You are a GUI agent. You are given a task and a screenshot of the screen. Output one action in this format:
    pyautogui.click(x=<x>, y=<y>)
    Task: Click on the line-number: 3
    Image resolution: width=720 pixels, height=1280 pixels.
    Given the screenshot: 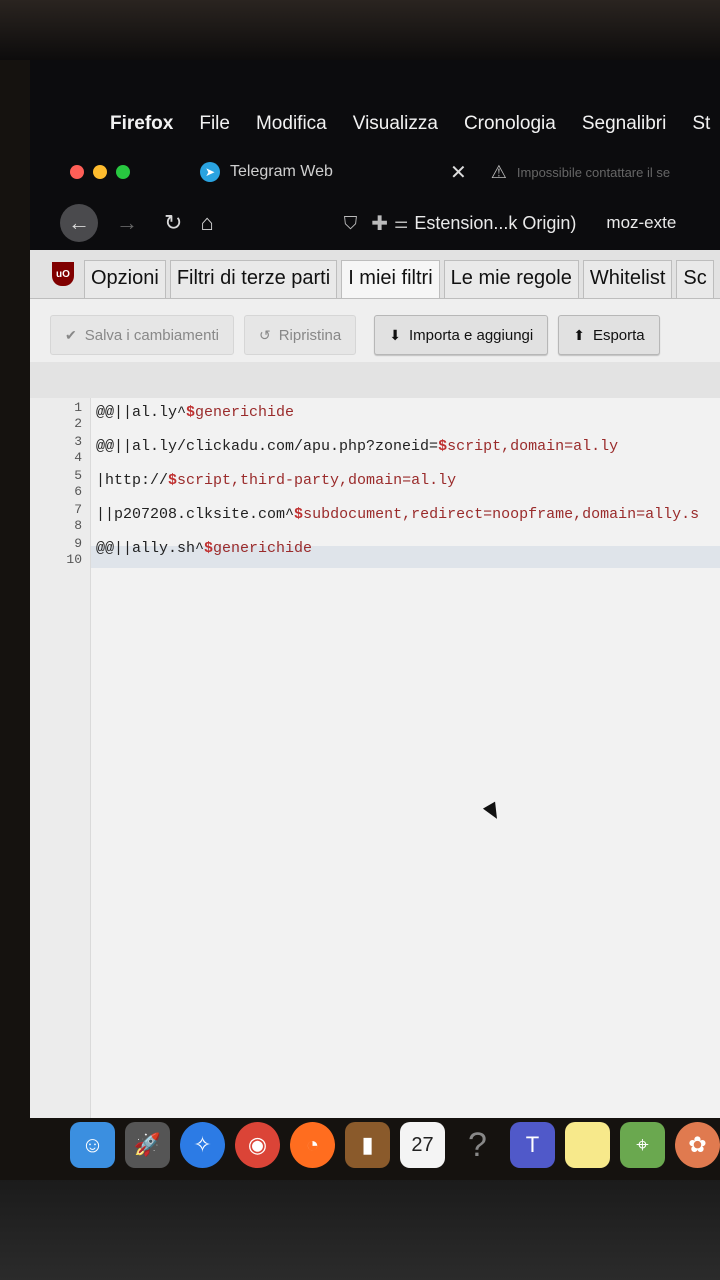 What is the action you would take?
    pyautogui.click(x=78, y=441)
    